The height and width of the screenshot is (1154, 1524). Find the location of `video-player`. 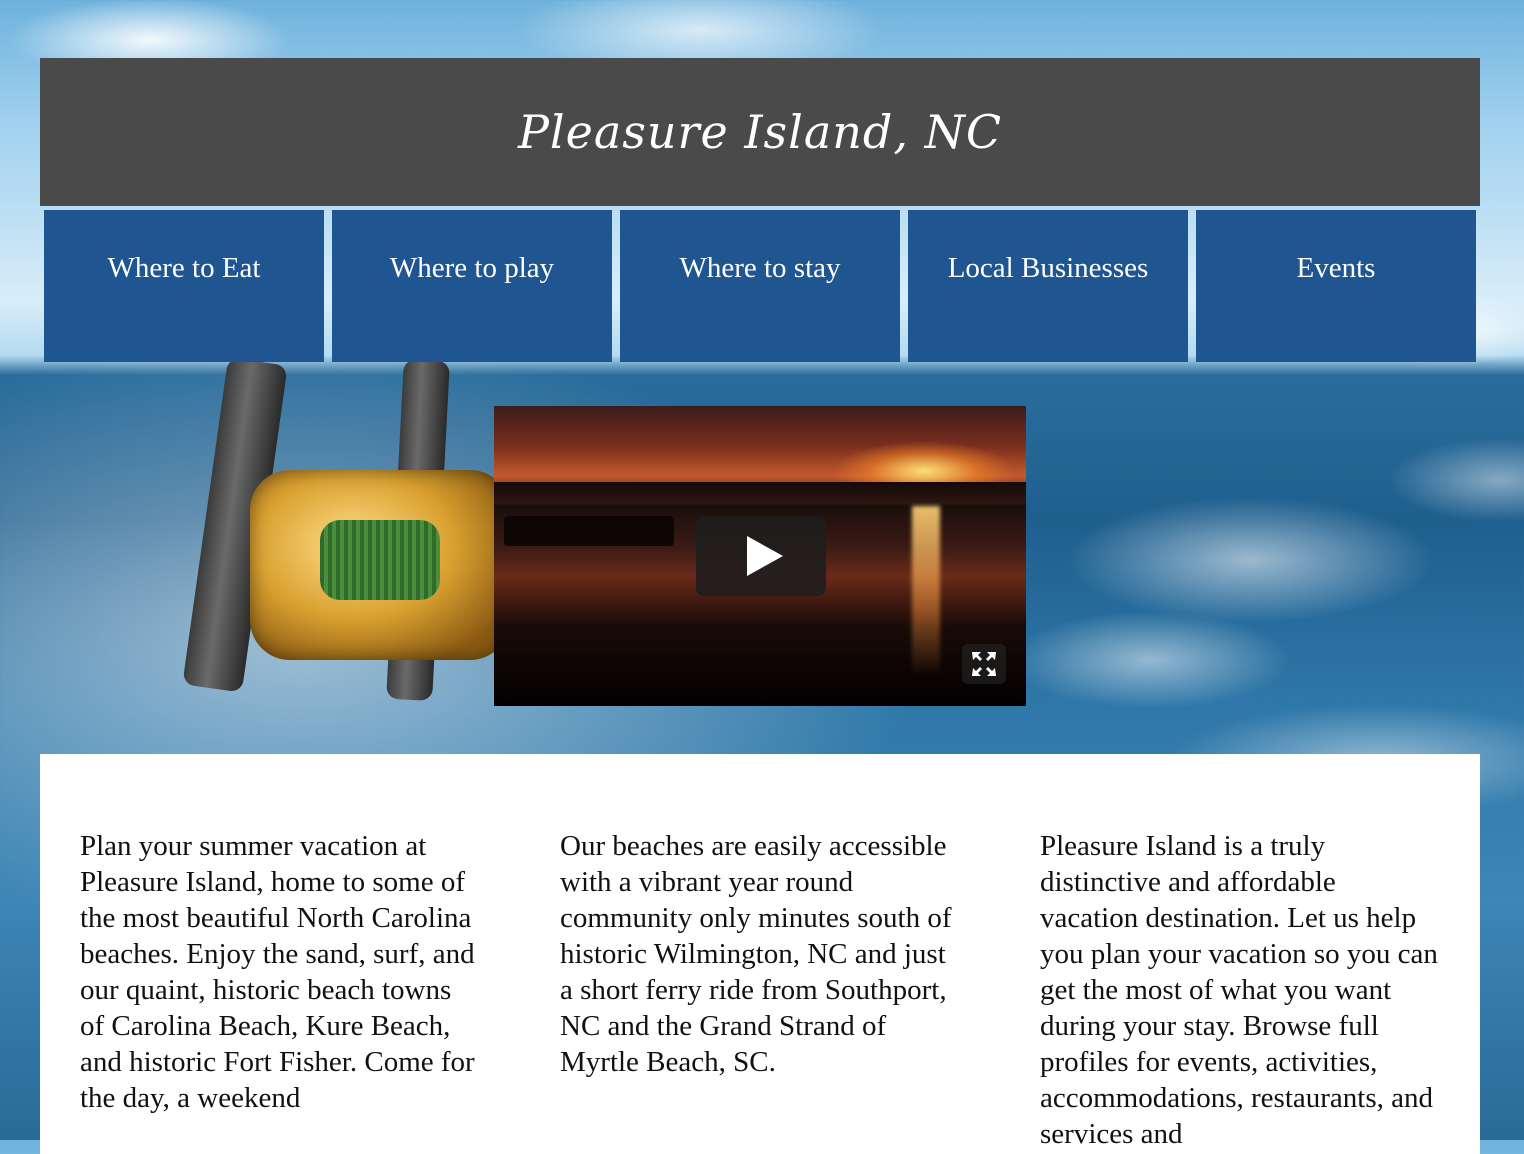

video-player is located at coordinates (760, 556).